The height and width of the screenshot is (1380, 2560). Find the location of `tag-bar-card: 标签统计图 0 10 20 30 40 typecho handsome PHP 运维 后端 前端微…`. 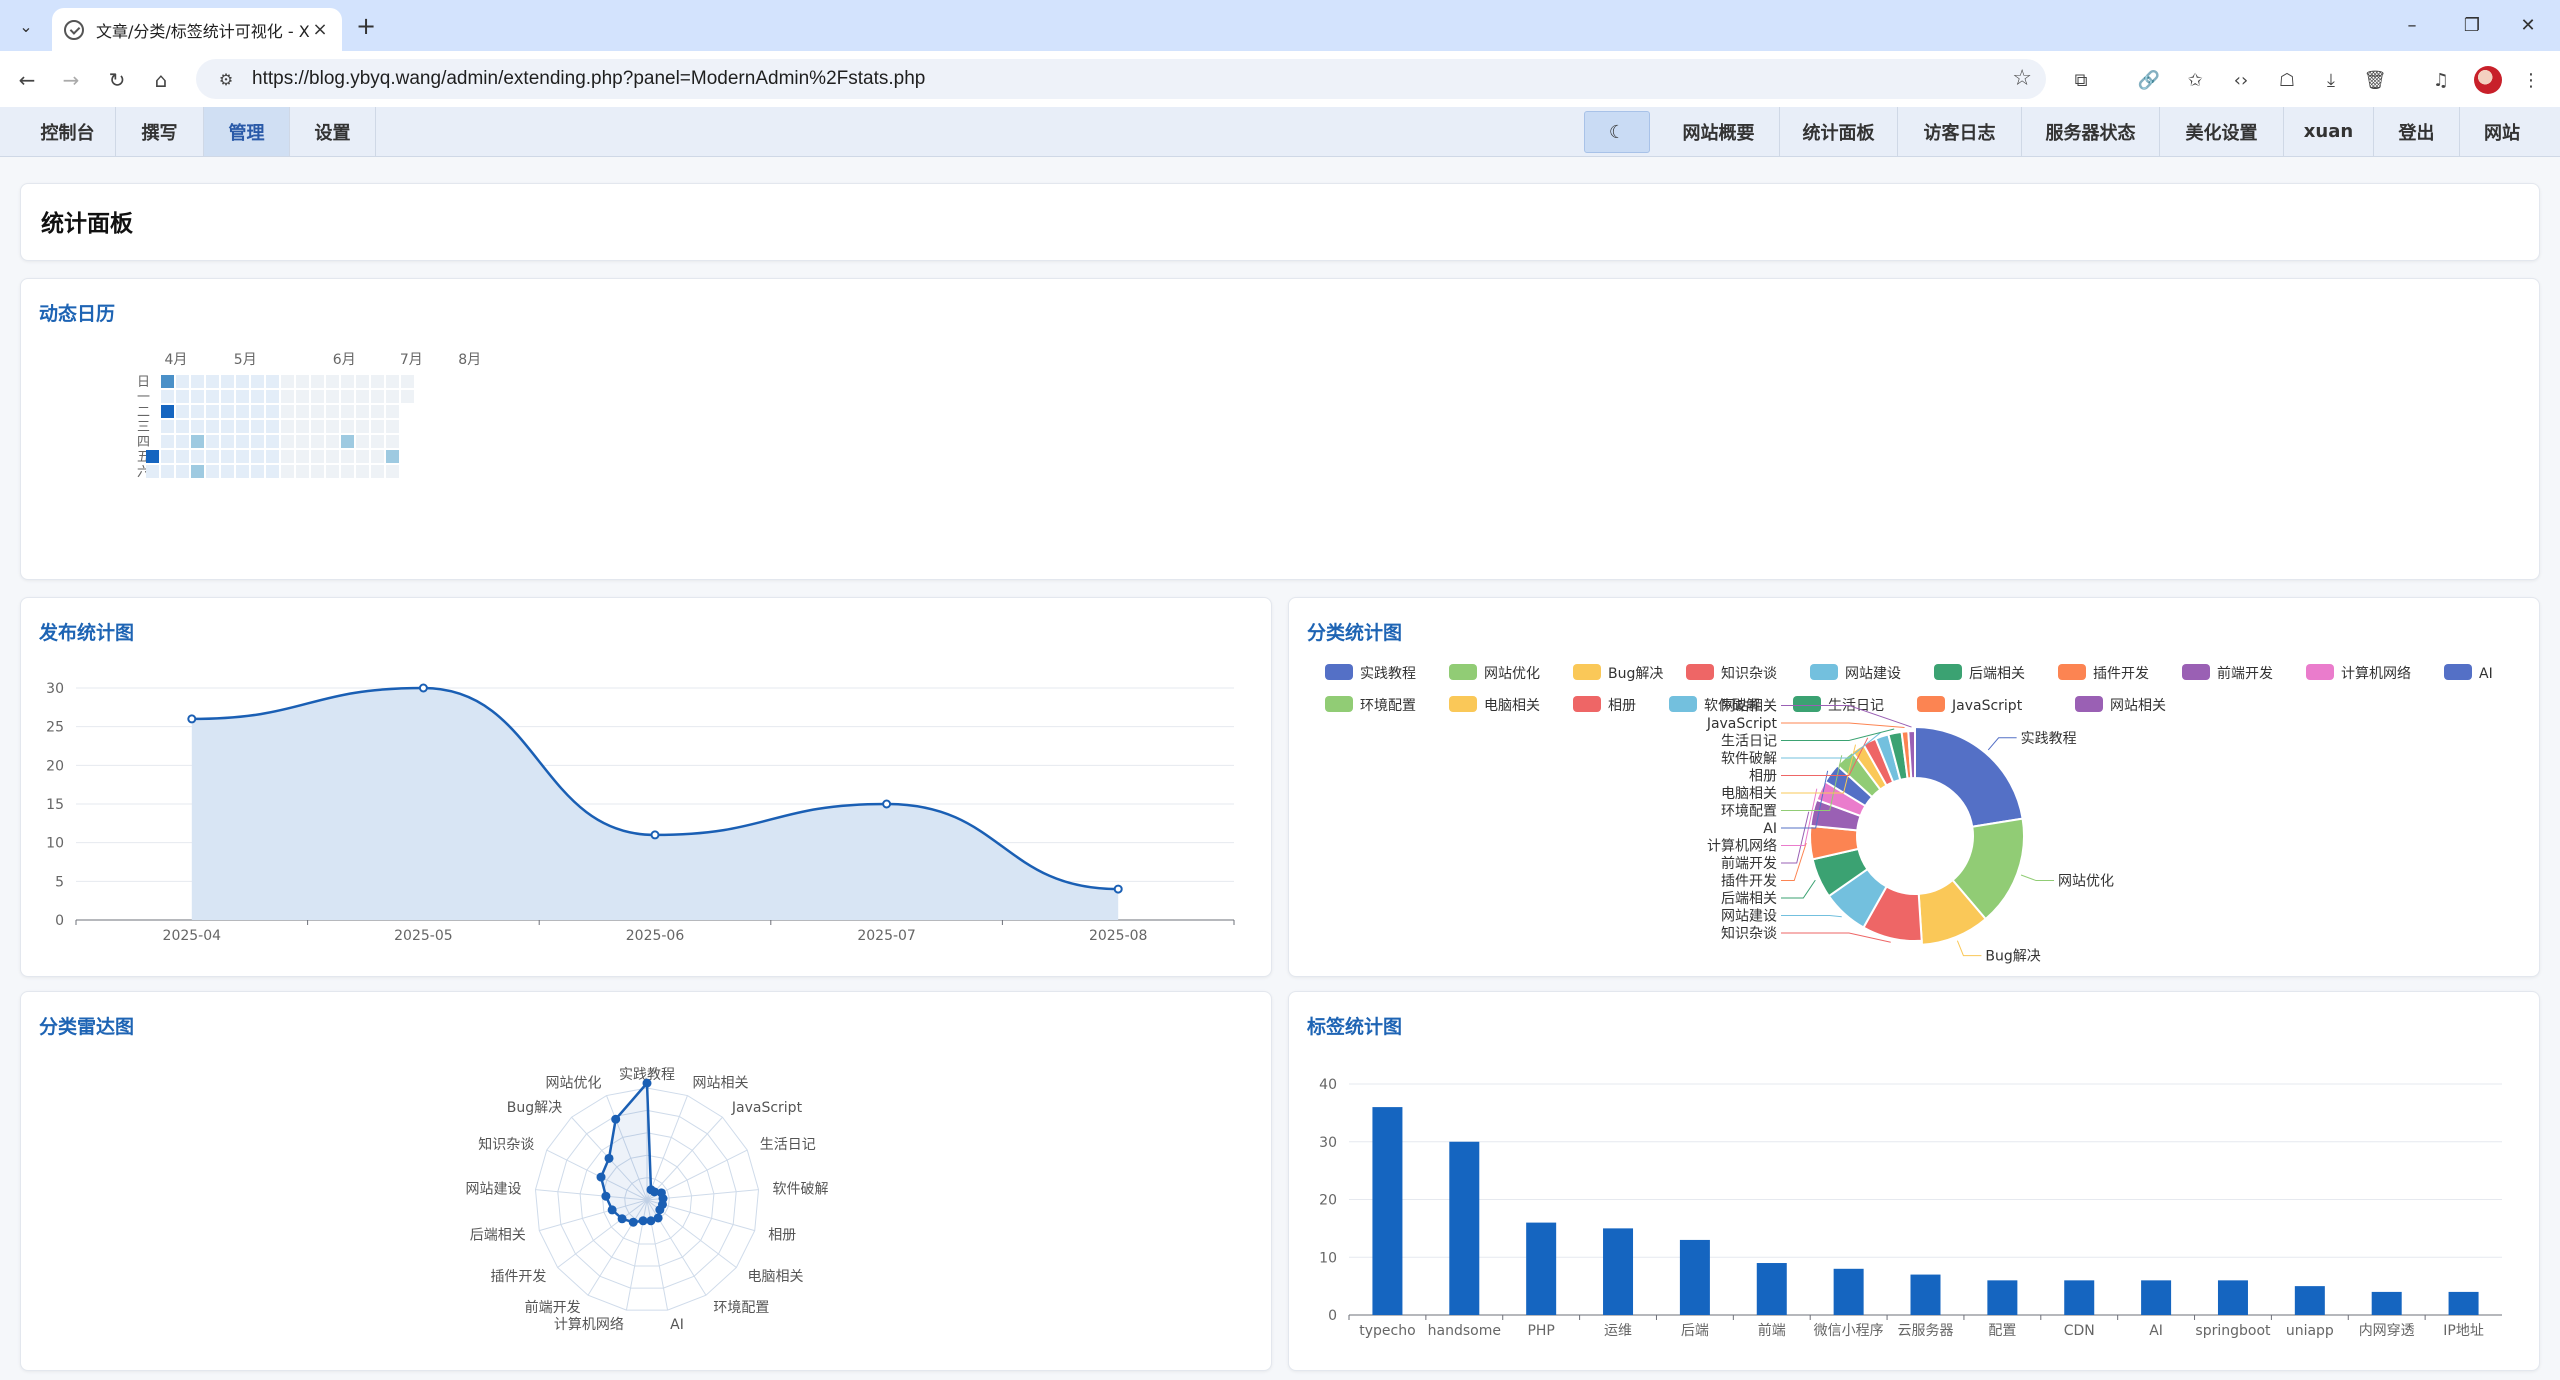

tag-bar-card: 标签统计图 0 10 20 30 40 typecho handsome PHP 运维 后端 前端微… is located at coordinates (1914, 1181).